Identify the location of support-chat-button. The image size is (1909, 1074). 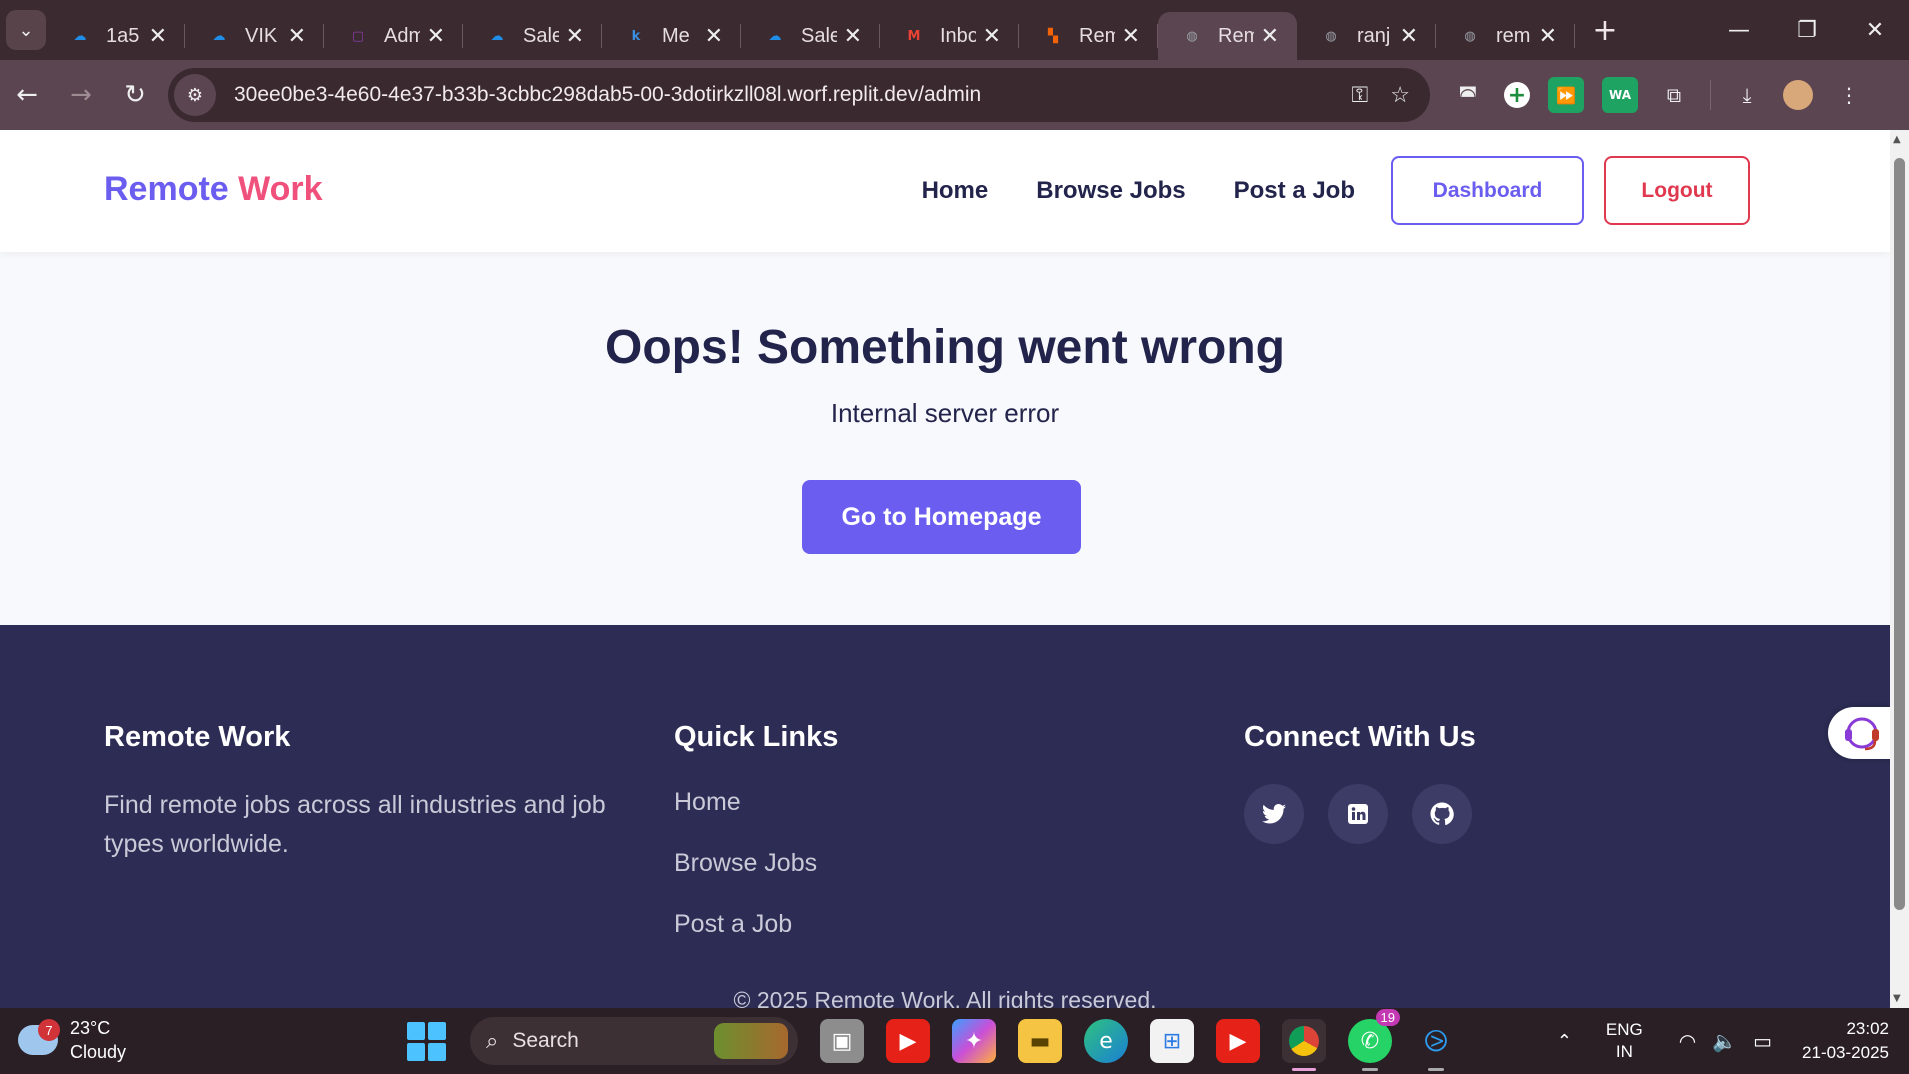
(1859, 733).